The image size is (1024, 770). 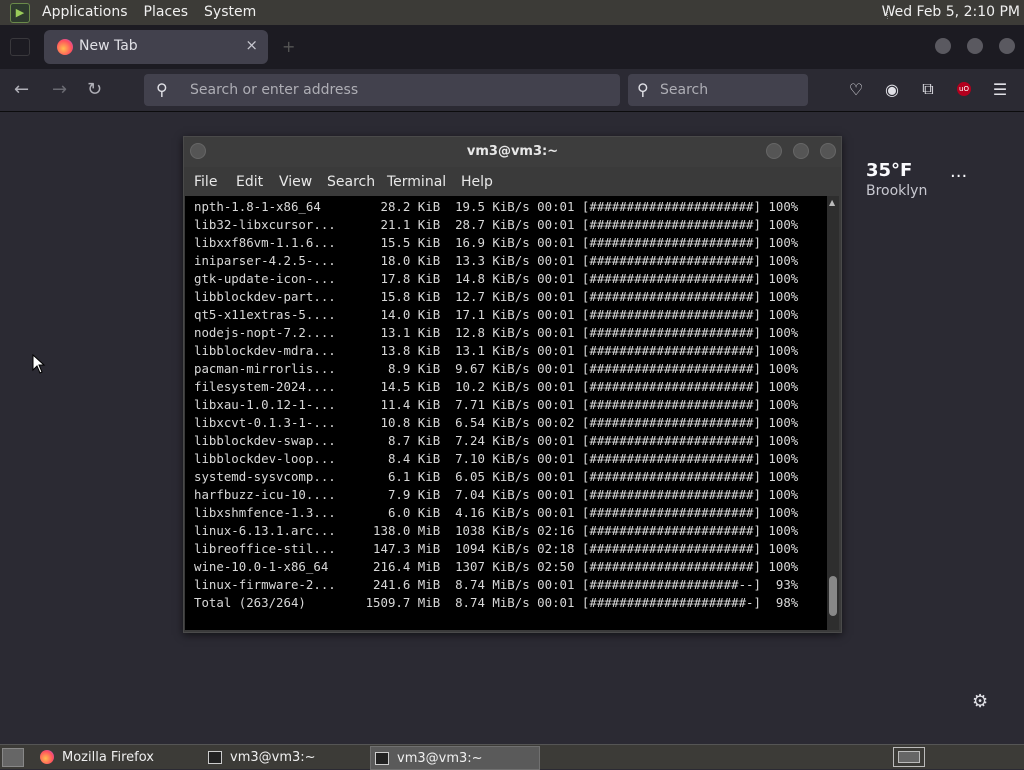 What do you see at coordinates (416, 182) in the screenshot?
I see `menu-terminal: Terminal` at bounding box center [416, 182].